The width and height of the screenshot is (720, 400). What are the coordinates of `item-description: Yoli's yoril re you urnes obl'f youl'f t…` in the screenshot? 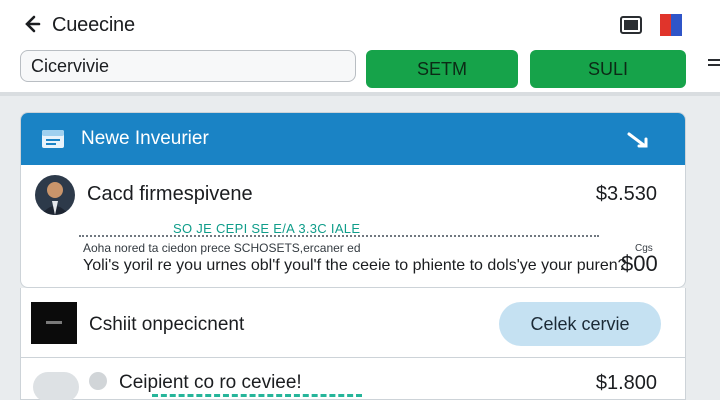 It's located at (355, 265).